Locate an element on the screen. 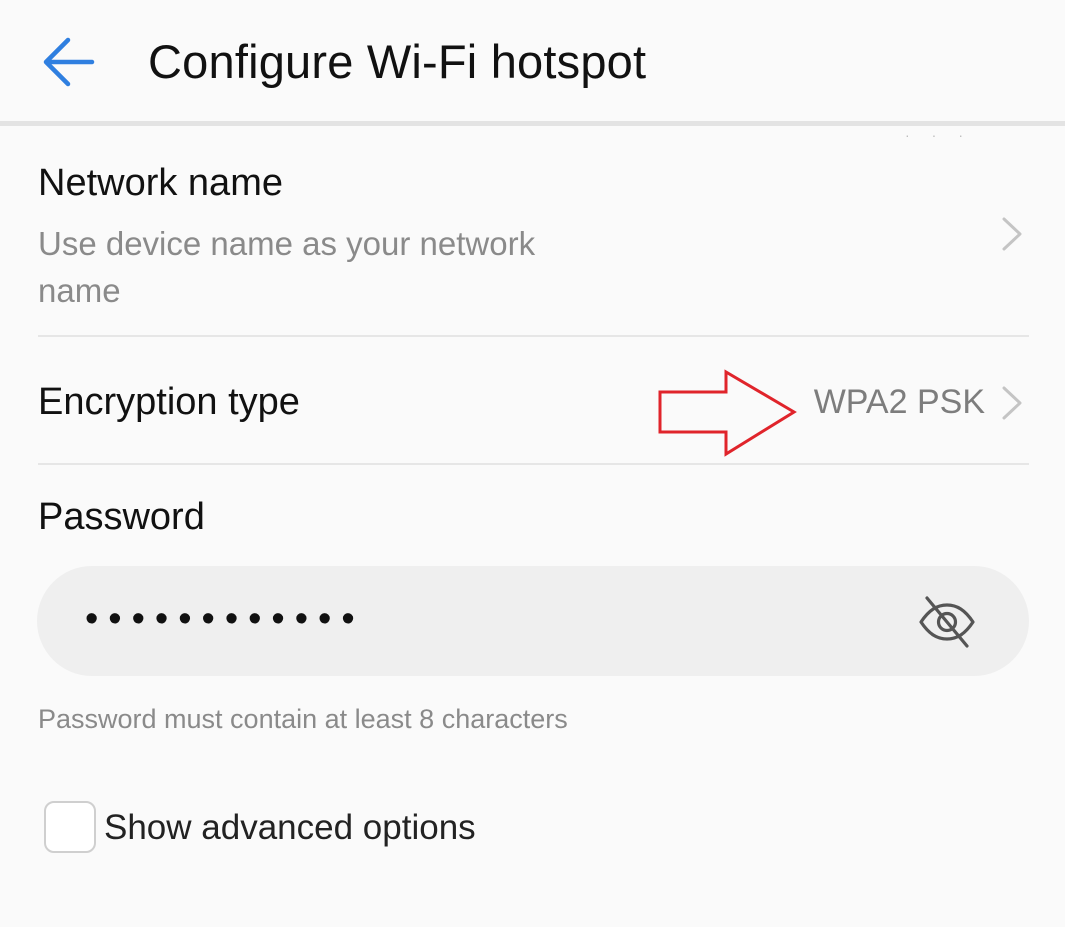  arrow-left-icon is located at coordinates (69, 62).